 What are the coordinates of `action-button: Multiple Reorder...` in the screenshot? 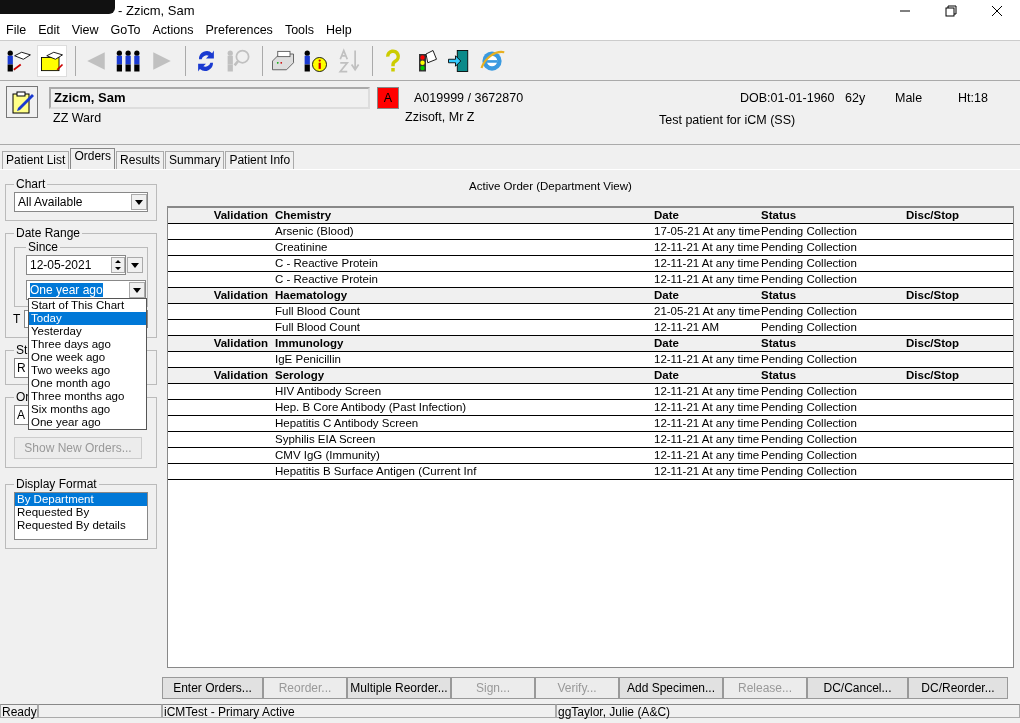 It's located at (399, 688).